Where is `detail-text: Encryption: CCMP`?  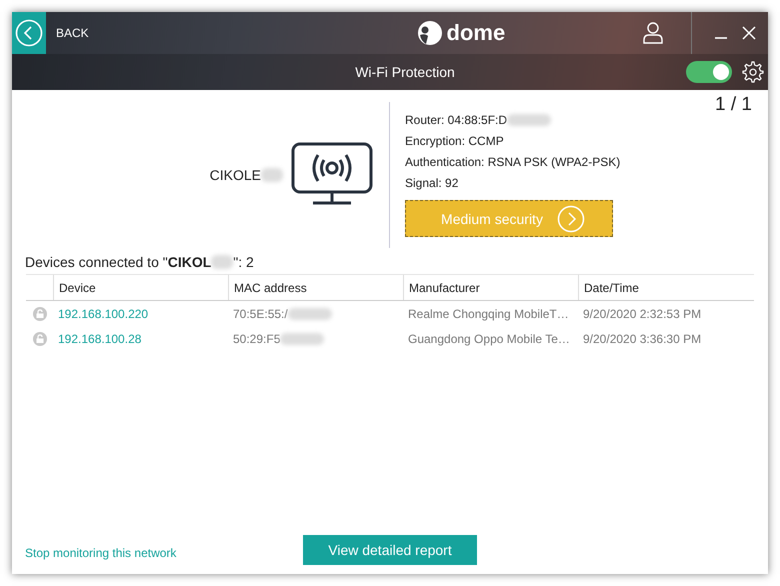 detail-text: Encryption: CCMP is located at coordinates (454, 141).